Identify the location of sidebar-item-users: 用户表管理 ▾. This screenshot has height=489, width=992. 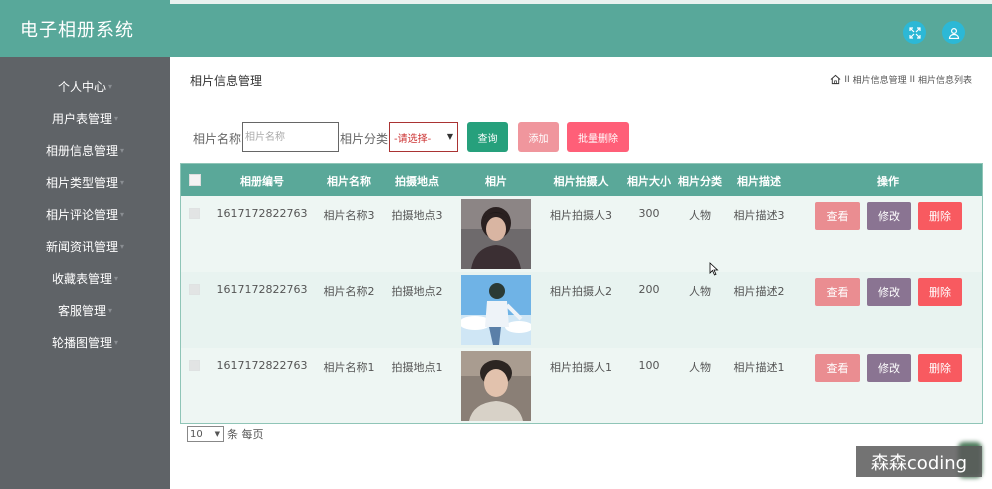
(85, 118).